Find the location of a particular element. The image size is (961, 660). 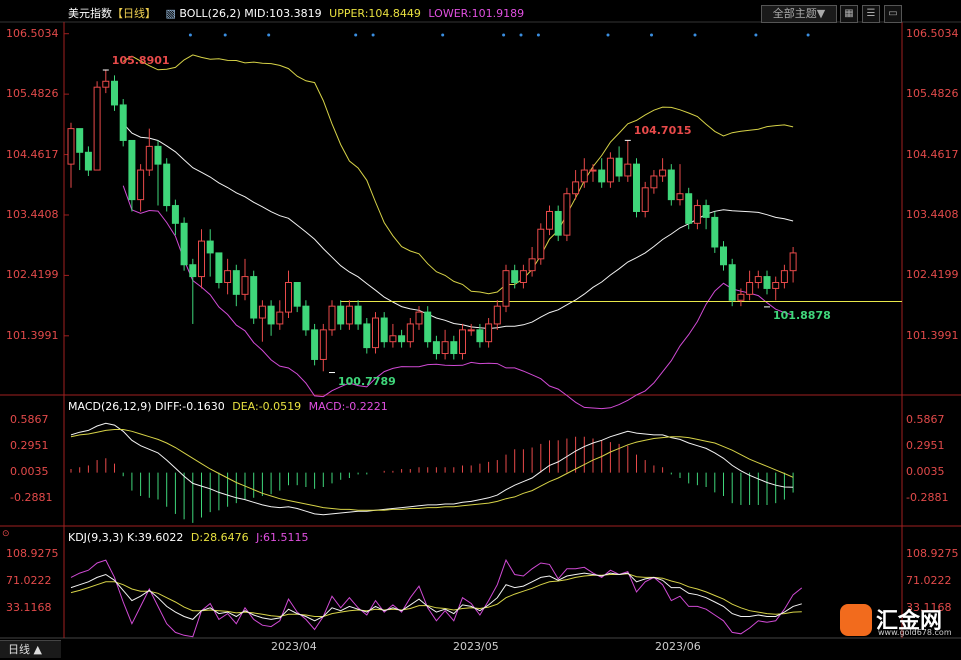

period-tag: 【日线】 is located at coordinates (134, 13).